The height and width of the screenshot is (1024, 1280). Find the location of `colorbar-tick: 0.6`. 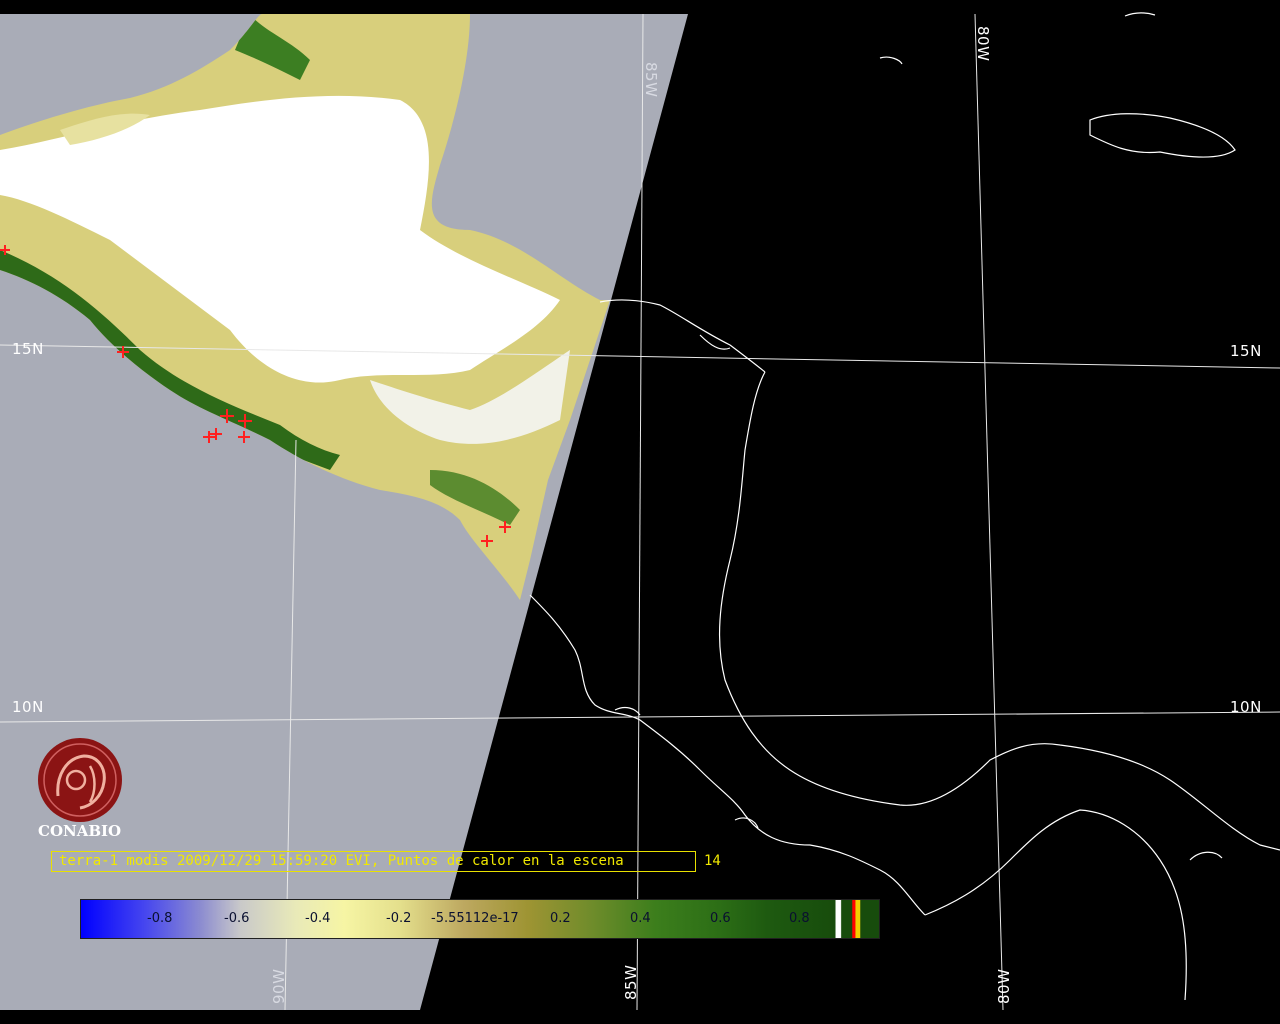

colorbar-tick: 0.6 is located at coordinates (720, 918).